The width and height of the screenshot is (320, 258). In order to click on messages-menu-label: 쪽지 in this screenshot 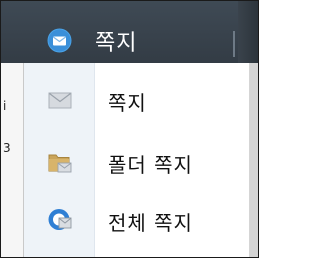, I will do `click(116, 43)`.